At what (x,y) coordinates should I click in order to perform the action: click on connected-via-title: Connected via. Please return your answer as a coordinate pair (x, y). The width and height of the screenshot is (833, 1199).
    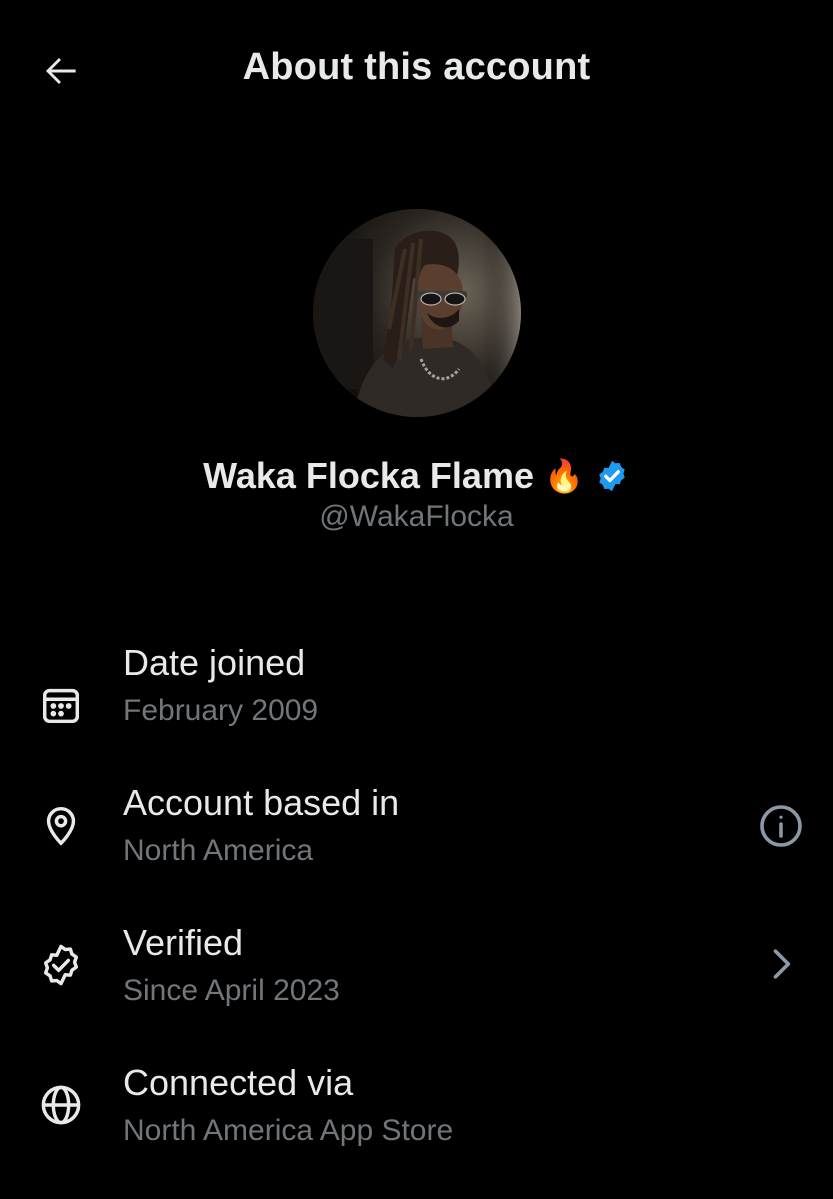
    Looking at the image, I should click on (238, 1082).